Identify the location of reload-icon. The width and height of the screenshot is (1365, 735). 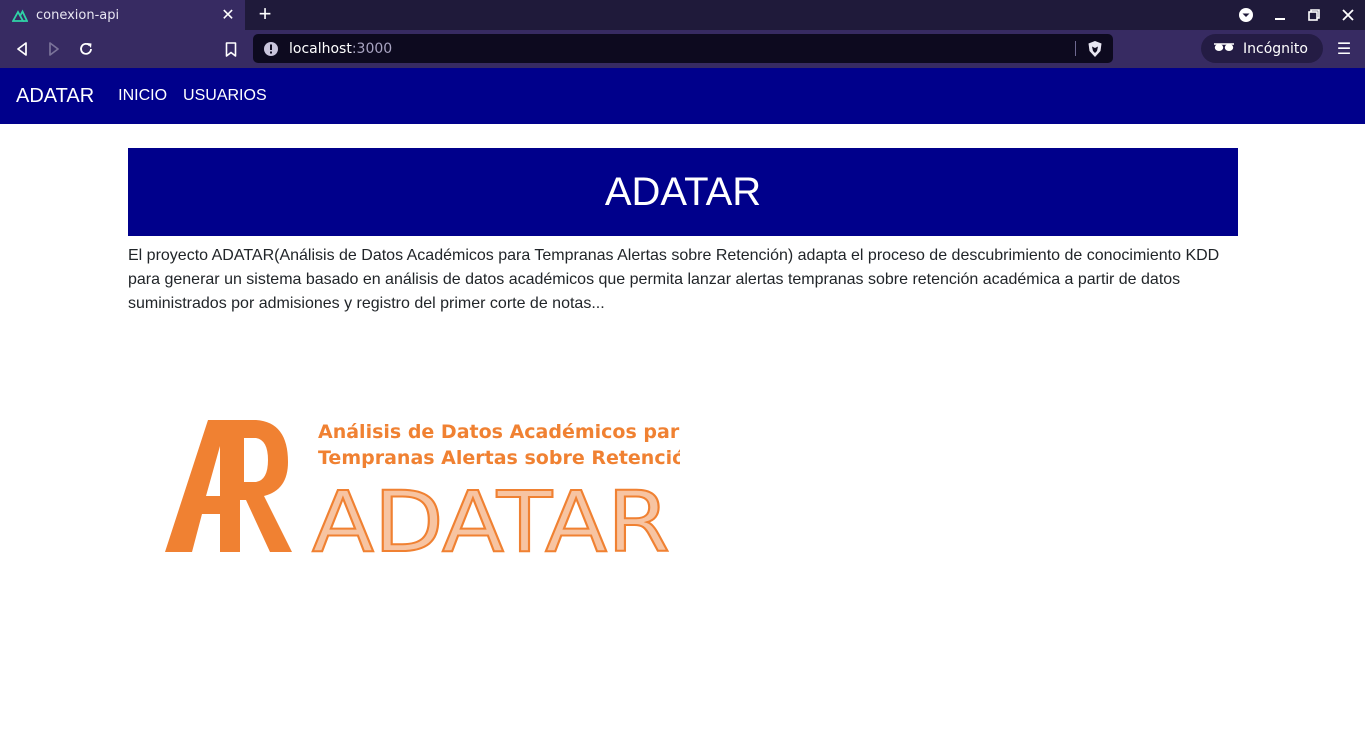
(86, 49).